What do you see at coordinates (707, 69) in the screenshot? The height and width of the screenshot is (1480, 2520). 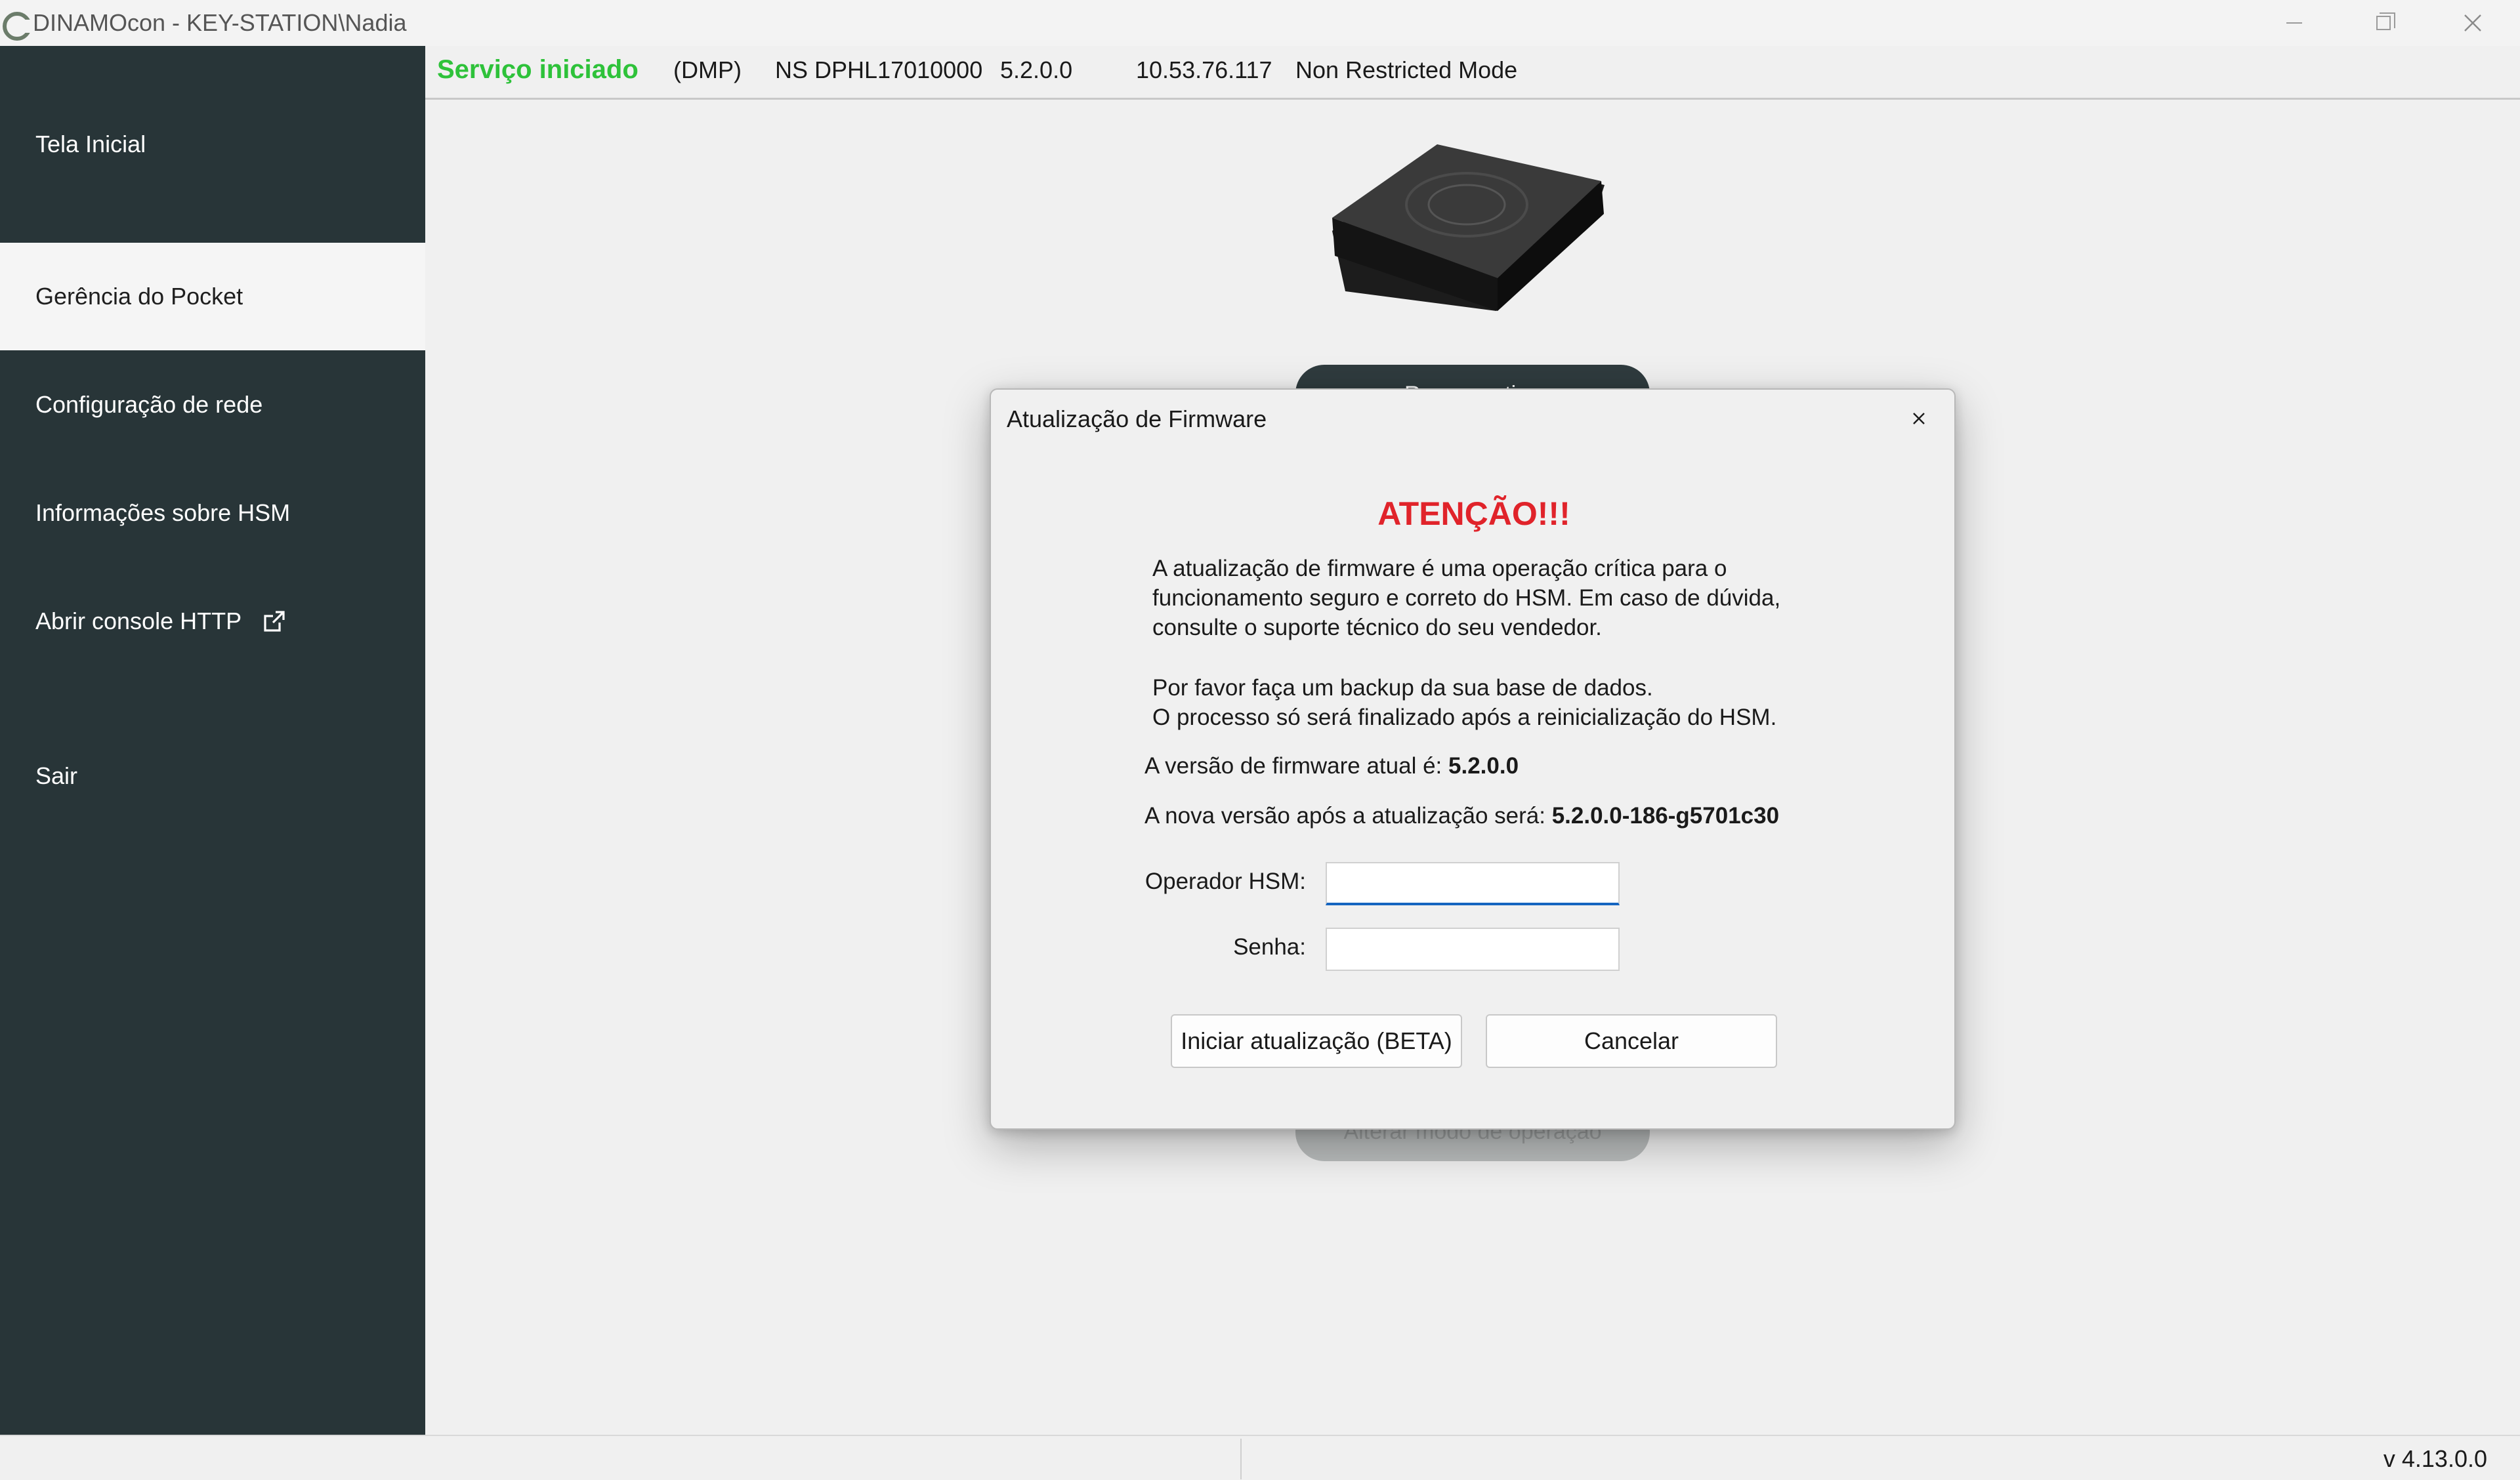 I see `device-type: (DMP)` at bounding box center [707, 69].